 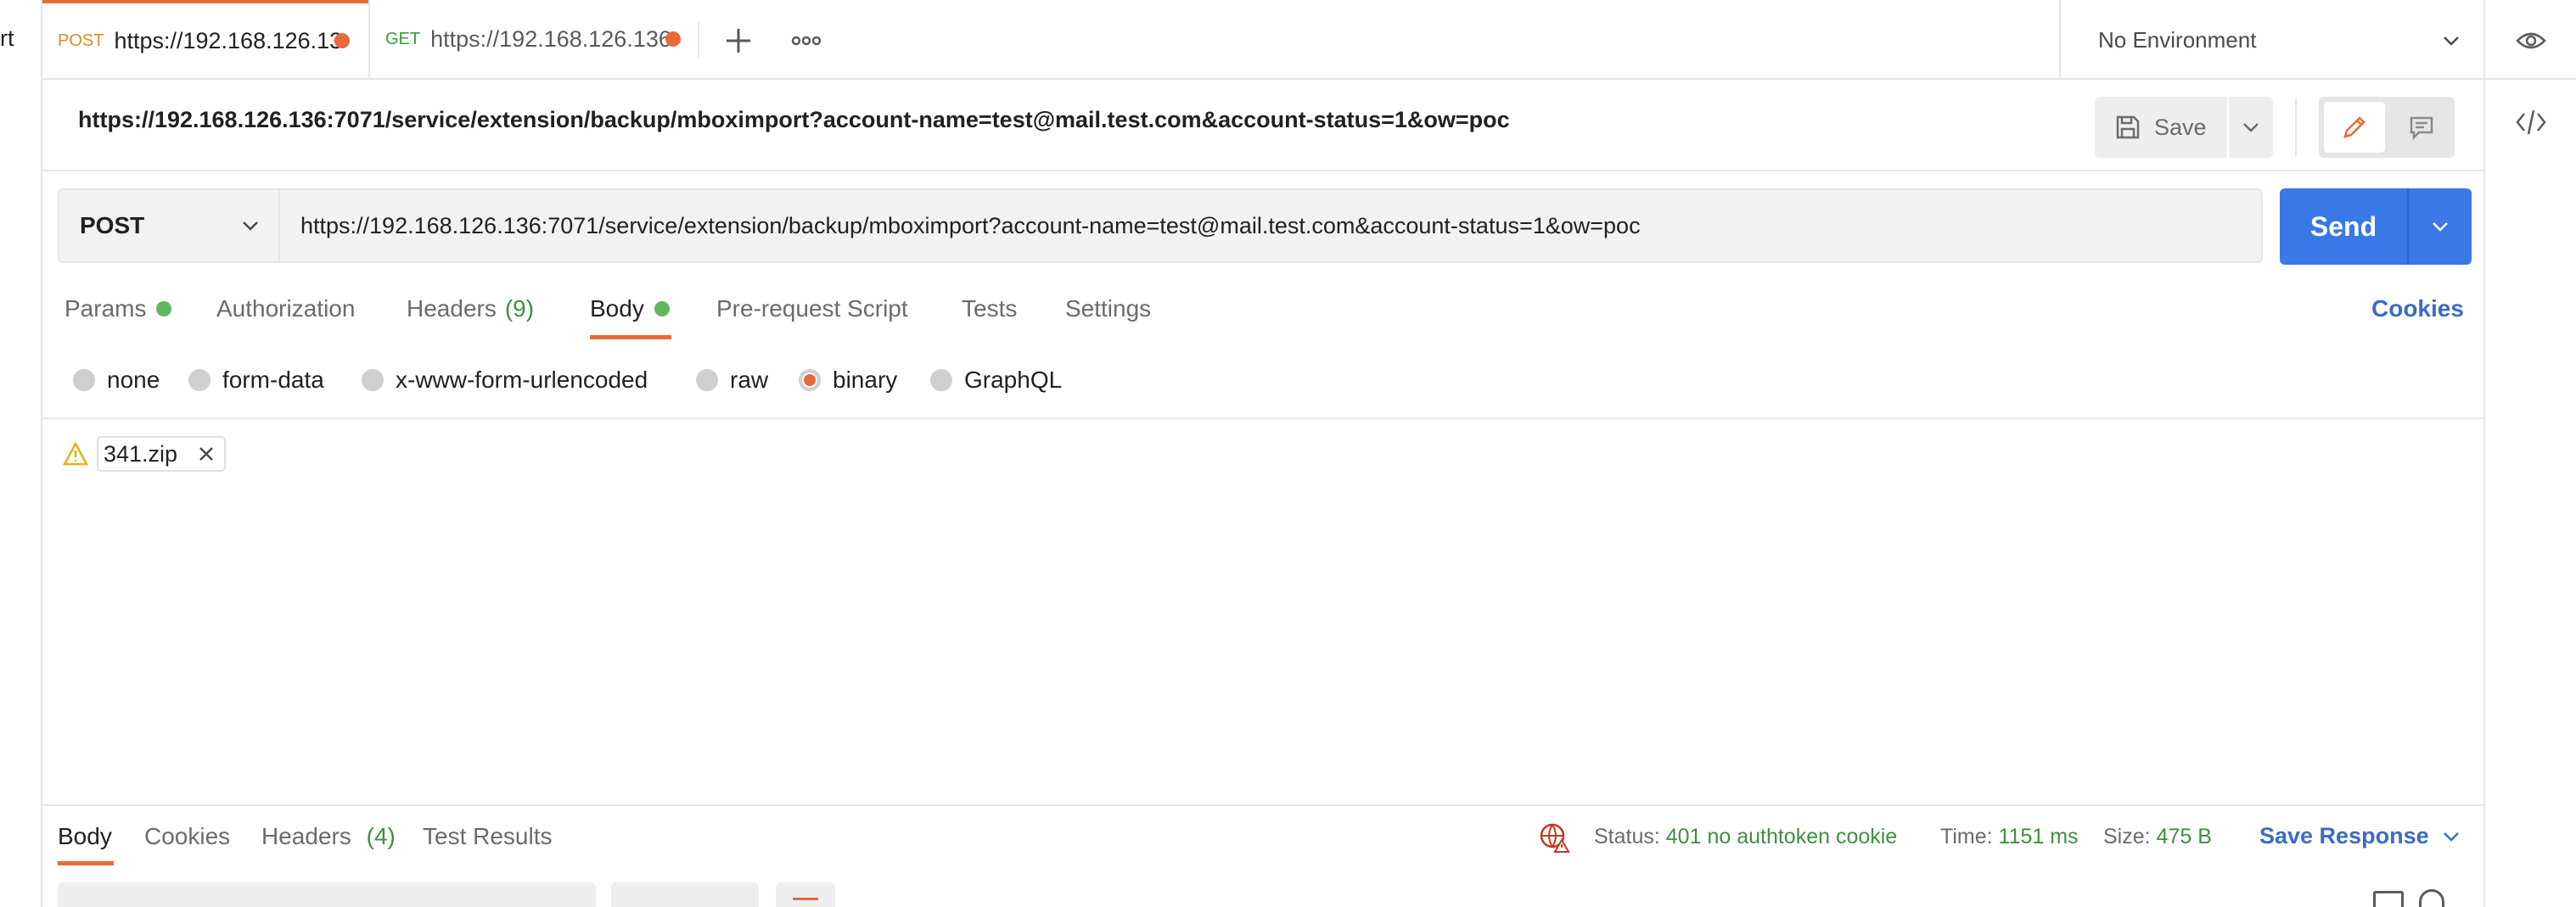 What do you see at coordinates (865, 380) in the screenshot?
I see `radio-label: binary` at bounding box center [865, 380].